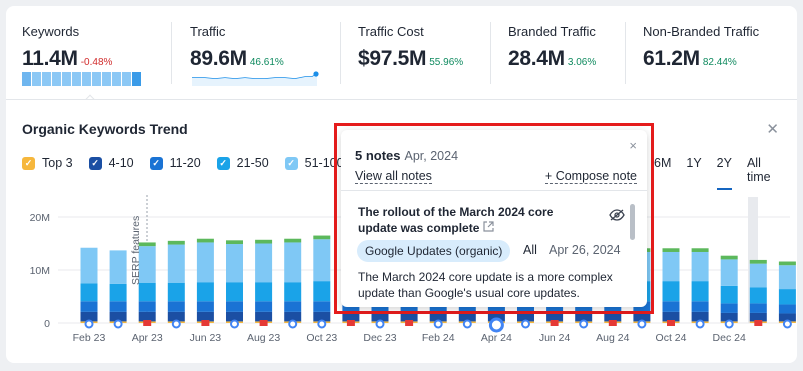 The width and height of the screenshot is (803, 371). I want to click on x-tick-label: Feb 23, so click(89, 338).